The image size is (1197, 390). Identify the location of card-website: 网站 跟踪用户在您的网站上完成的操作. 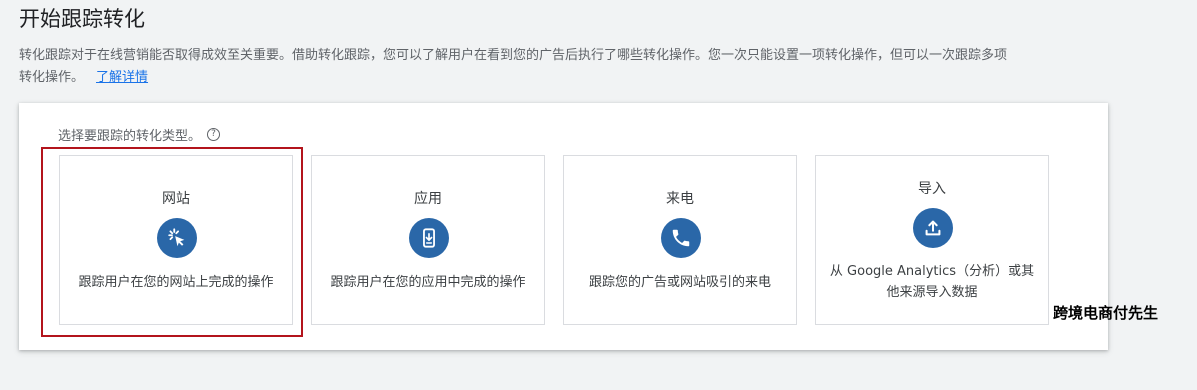
(176, 240).